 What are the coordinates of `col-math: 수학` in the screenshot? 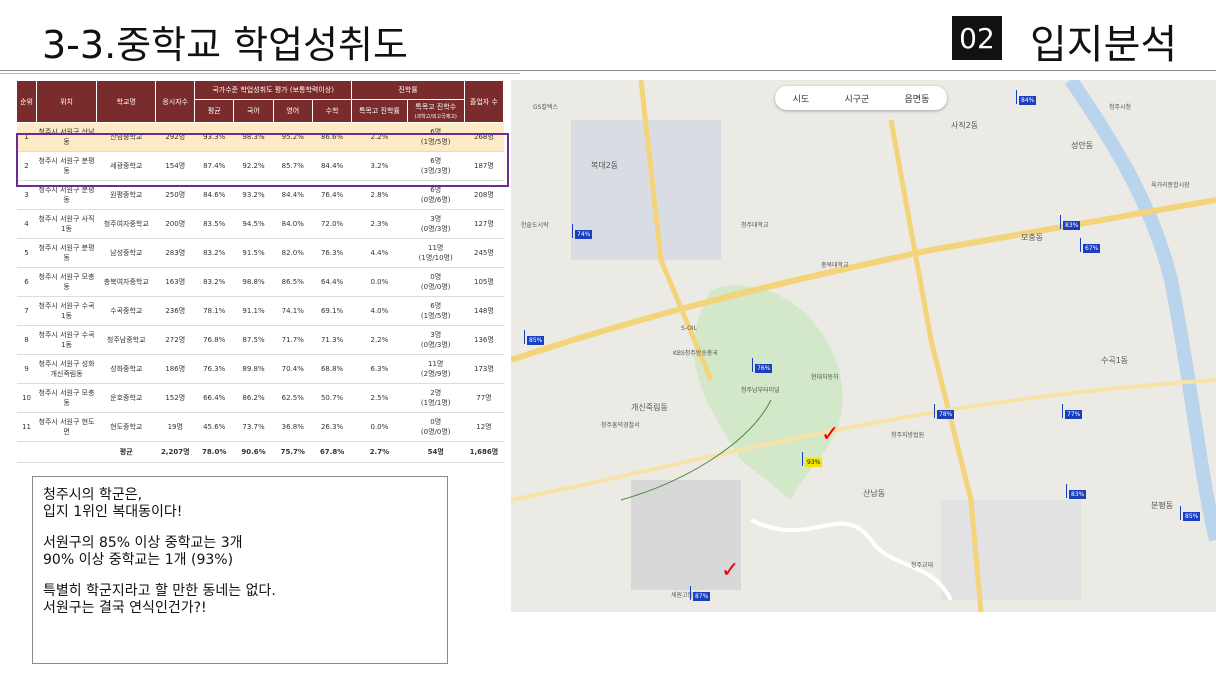 It's located at (332, 111).